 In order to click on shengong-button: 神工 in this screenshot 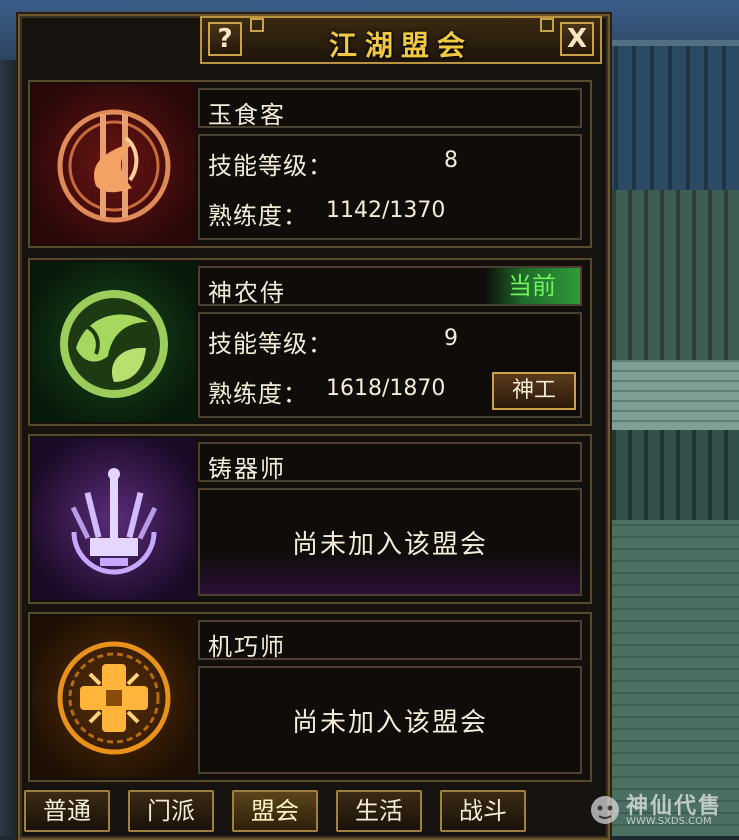, I will do `click(534, 391)`.